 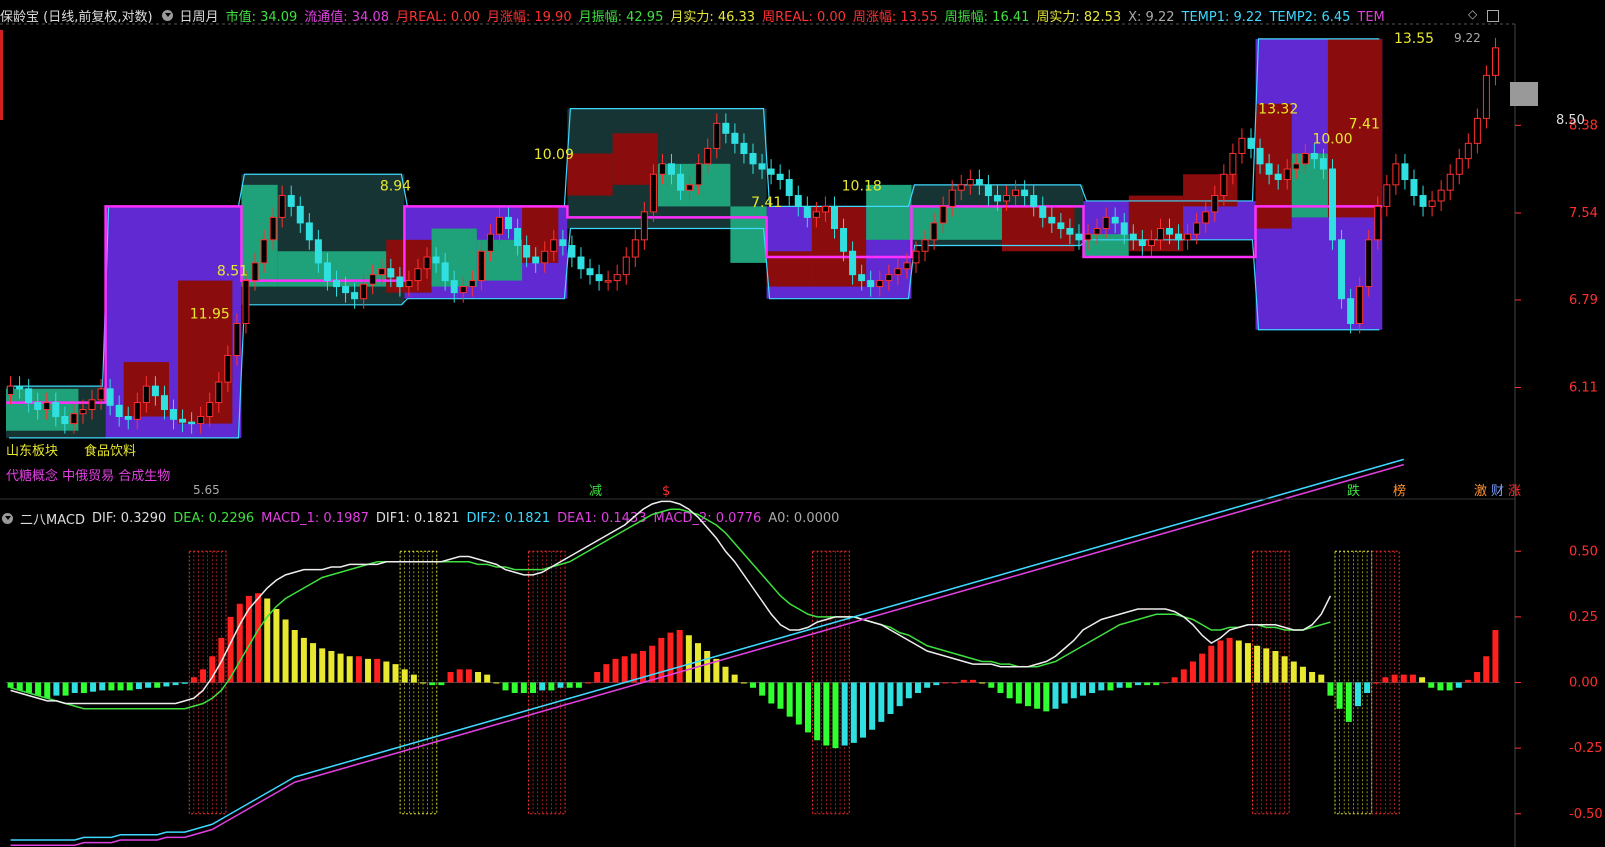 I want to click on macd-tick-2: 0.00, so click(x=1583, y=683).